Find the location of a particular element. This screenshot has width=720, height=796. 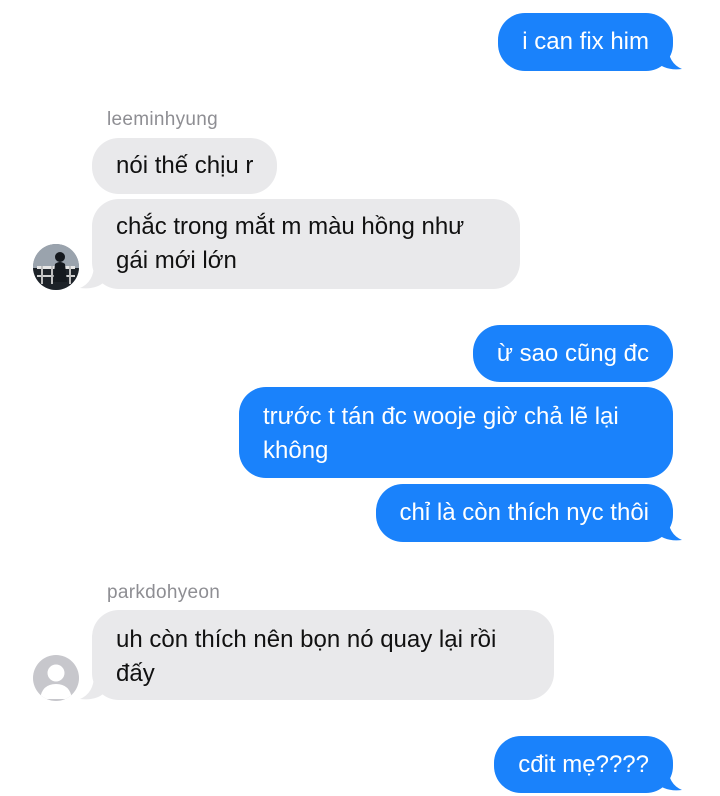

message-bubble-incoming: nói thế chịu r is located at coordinates (185, 166).